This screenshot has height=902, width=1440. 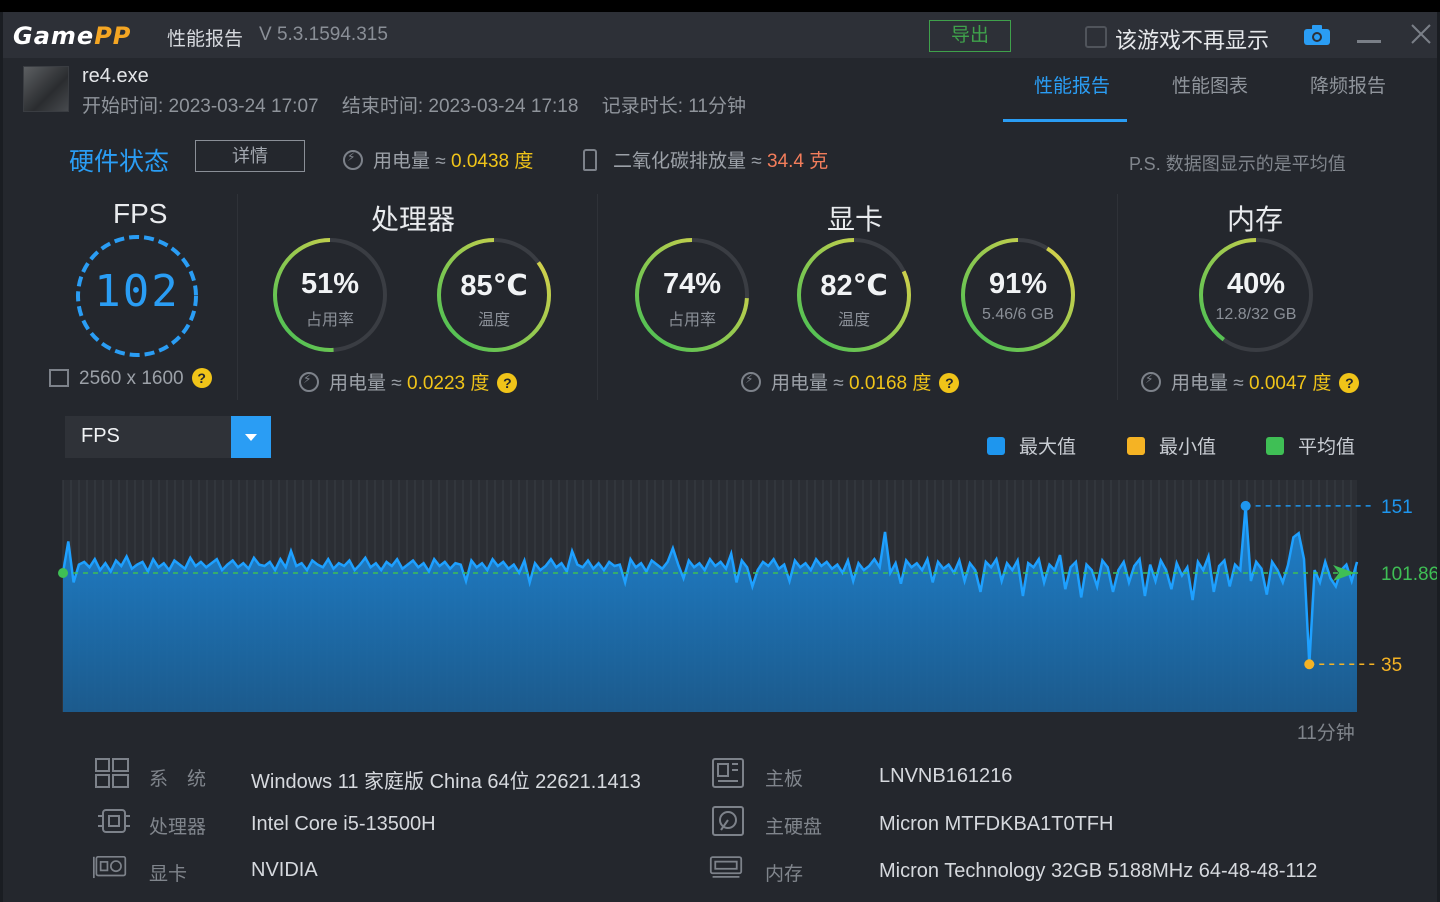 I want to click on memory-usage-label: 12.8/32 GB, so click(x=1256, y=314).